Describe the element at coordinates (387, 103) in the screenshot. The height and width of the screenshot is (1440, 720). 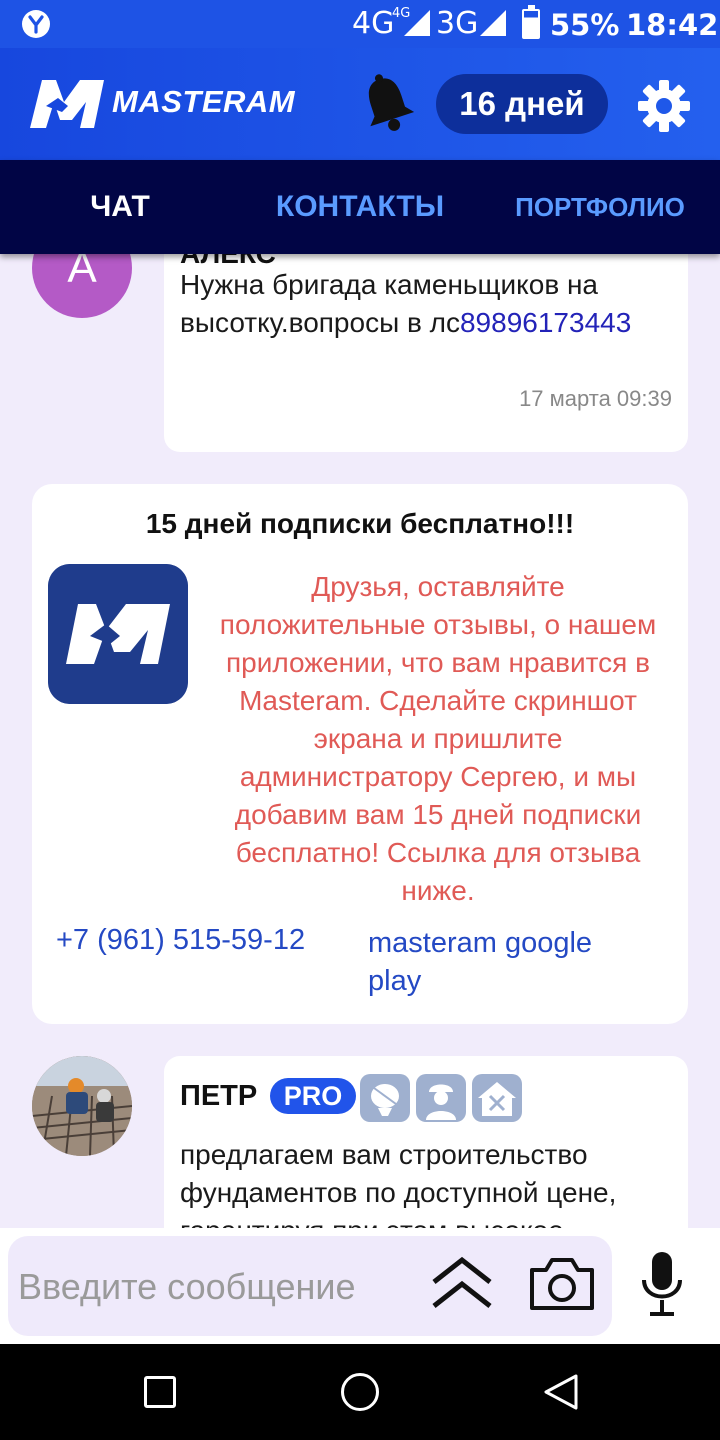
I see `bell-icon` at that location.